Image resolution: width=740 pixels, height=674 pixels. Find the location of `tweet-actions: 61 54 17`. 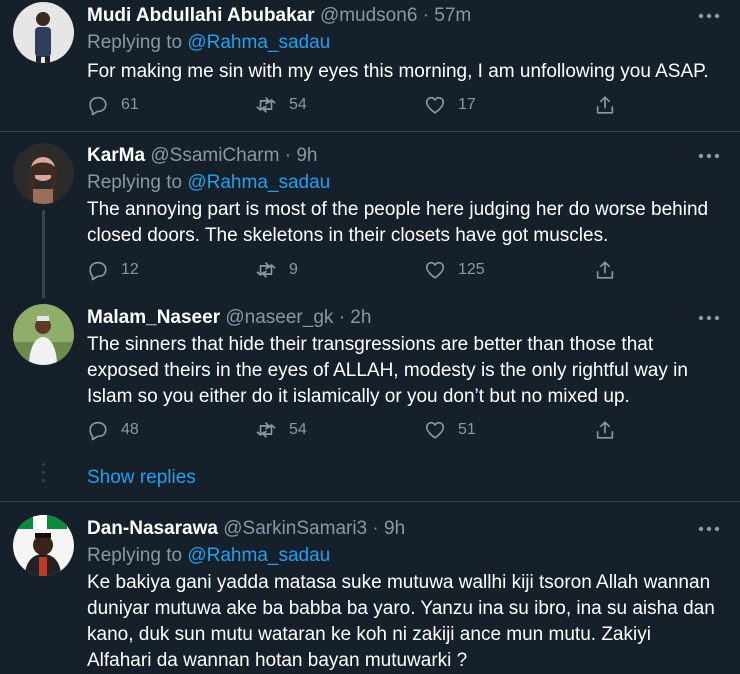

tweet-actions: 61 54 17 is located at coordinates (367, 105).